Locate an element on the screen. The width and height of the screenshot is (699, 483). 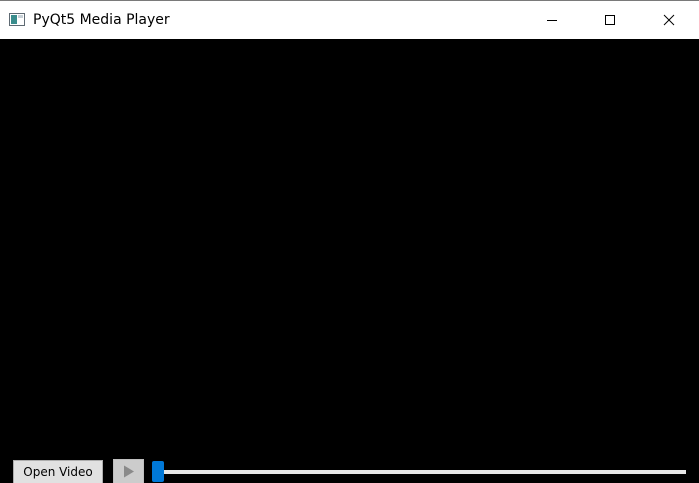
close-icon is located at coordinates (669, 20).